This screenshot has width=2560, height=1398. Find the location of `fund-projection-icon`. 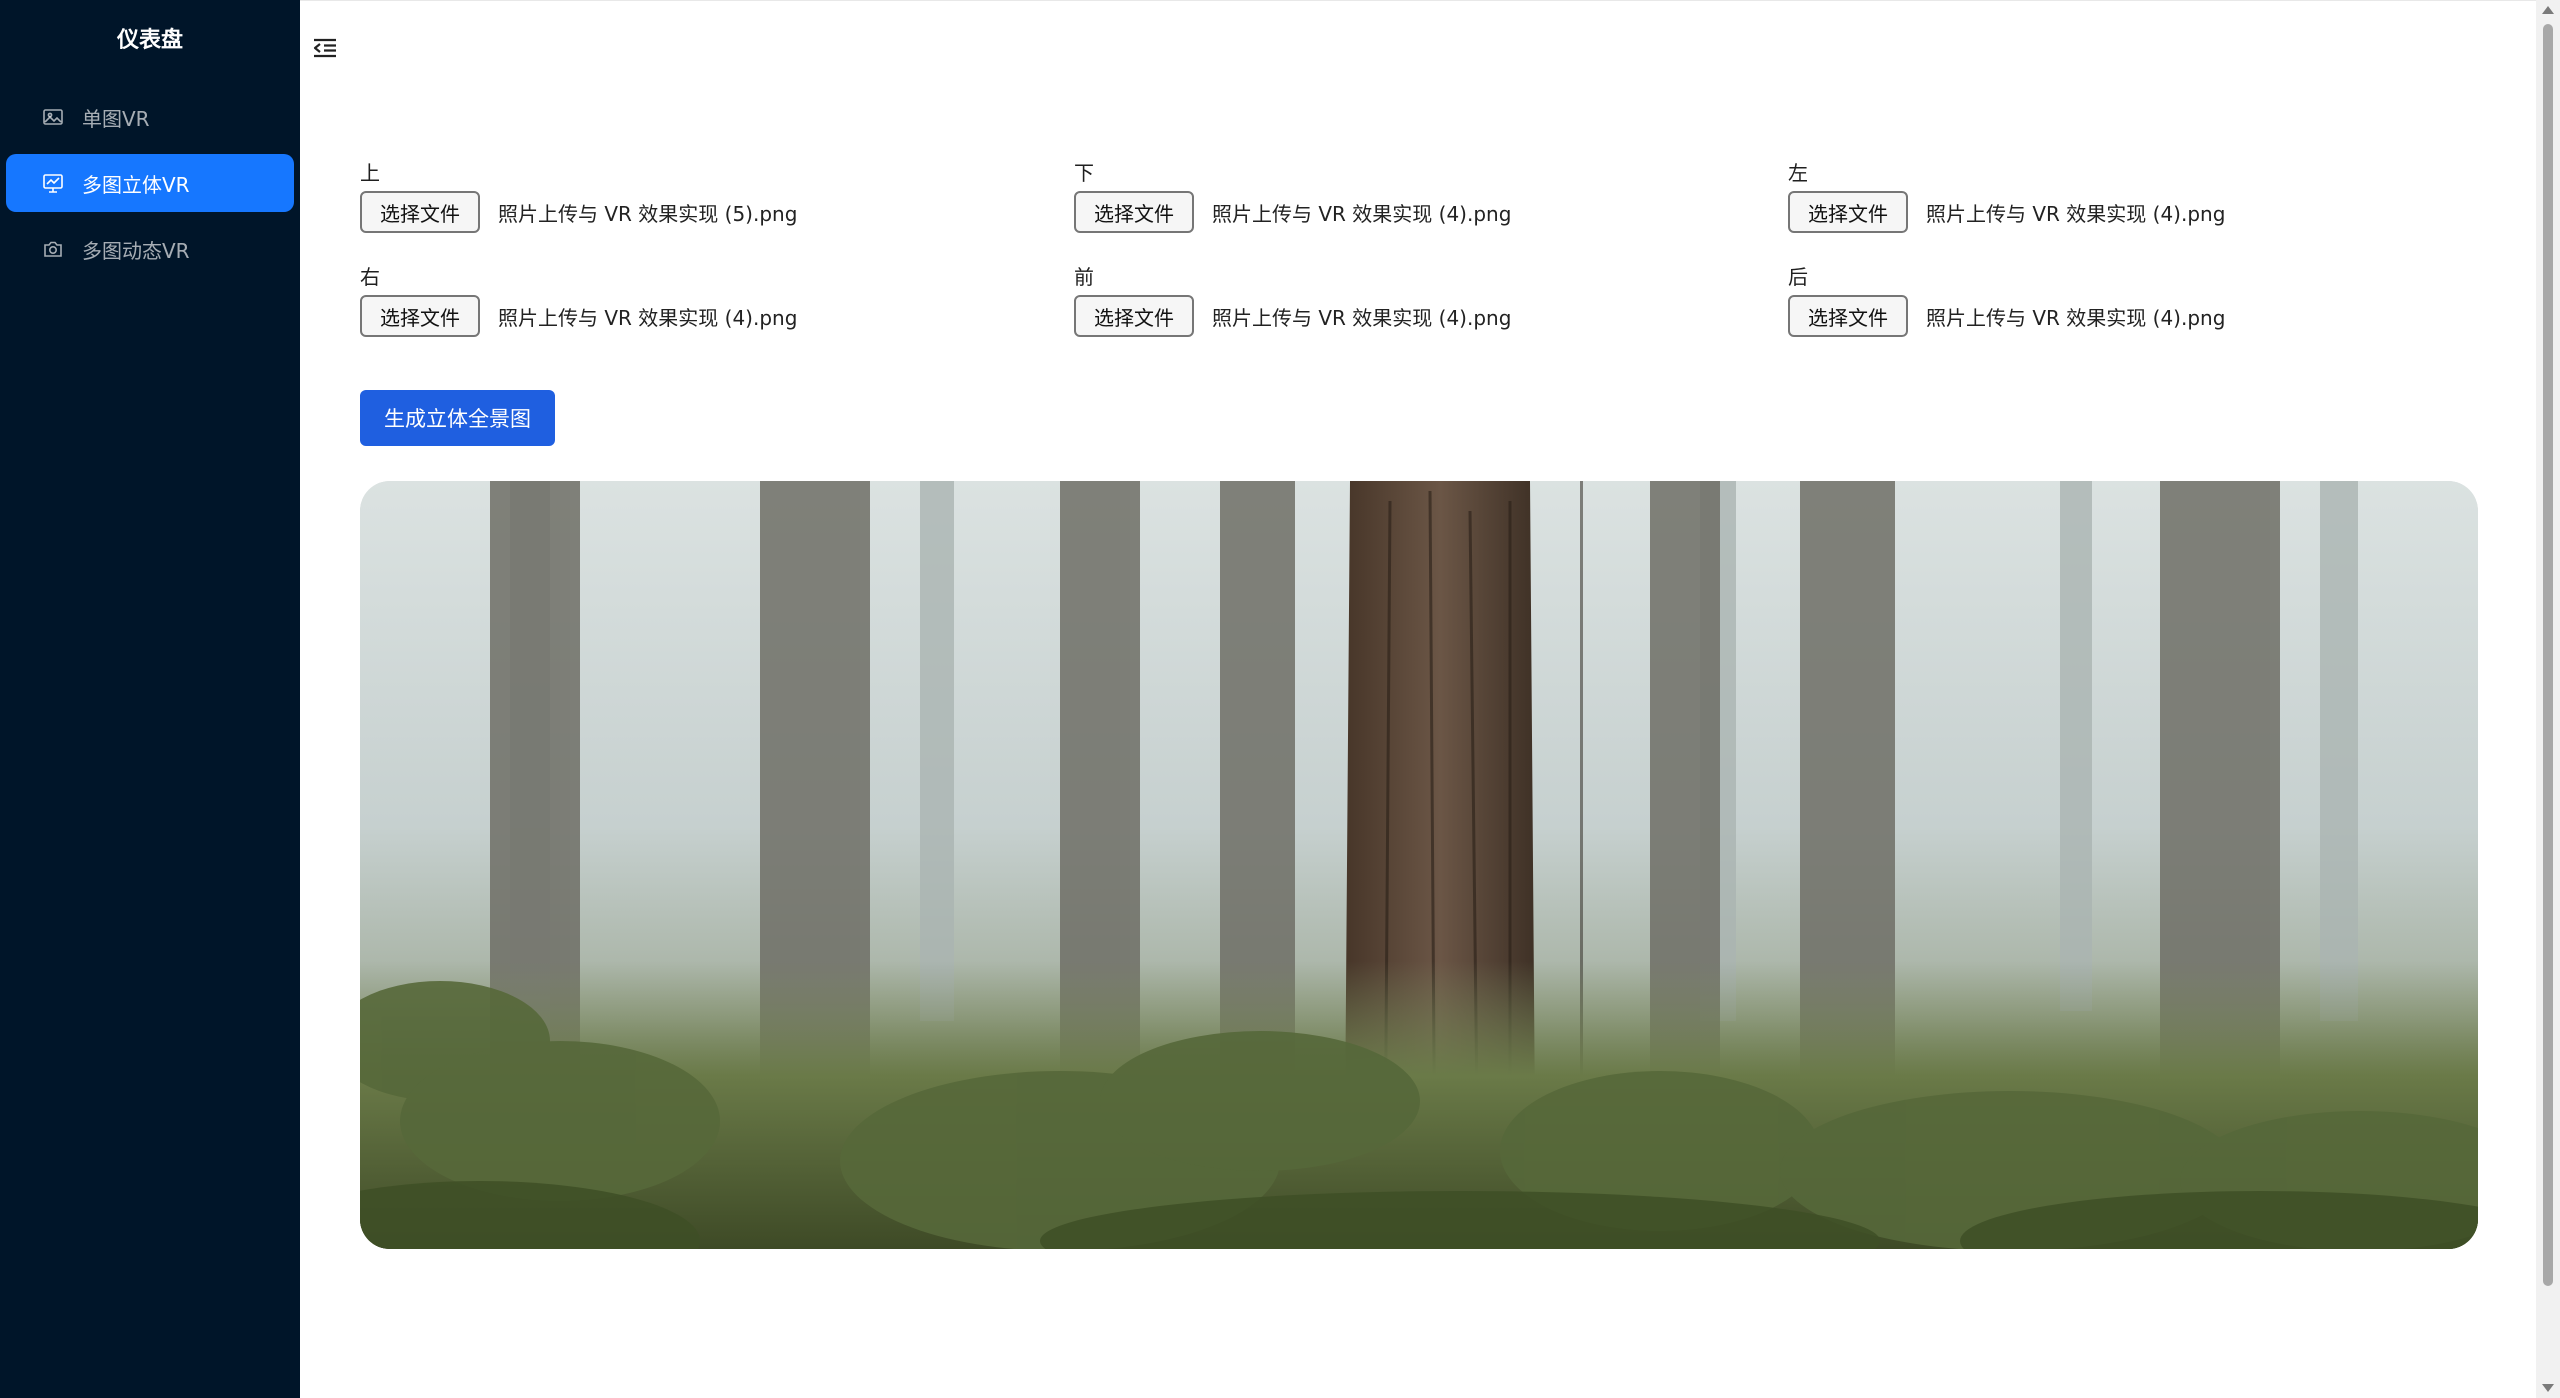

fund-projection-icon is located at coordinates (53, 183).